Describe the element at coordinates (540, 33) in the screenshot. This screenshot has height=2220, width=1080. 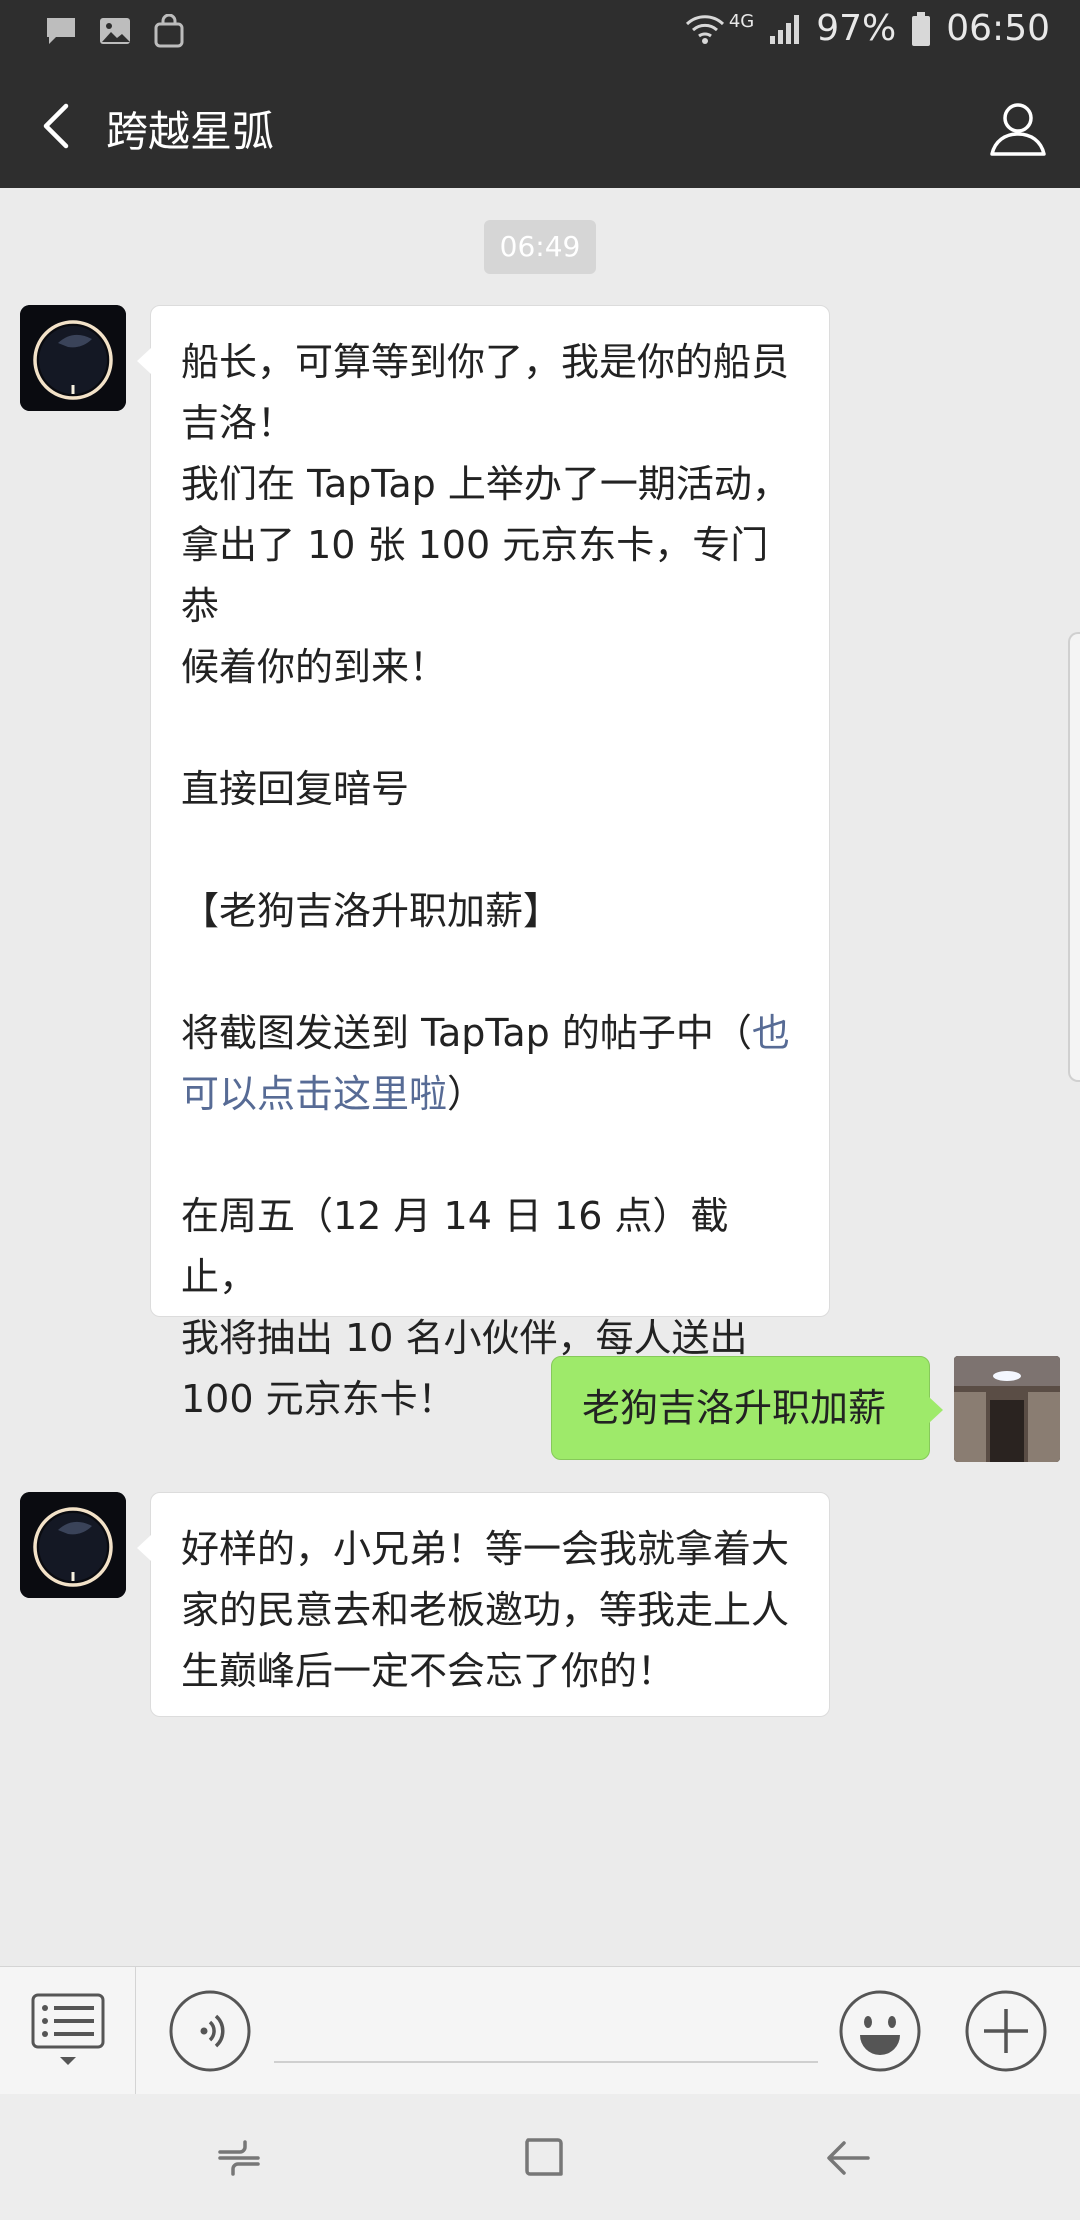
I see `status-bar: 4G 97% 06:50` at that location.